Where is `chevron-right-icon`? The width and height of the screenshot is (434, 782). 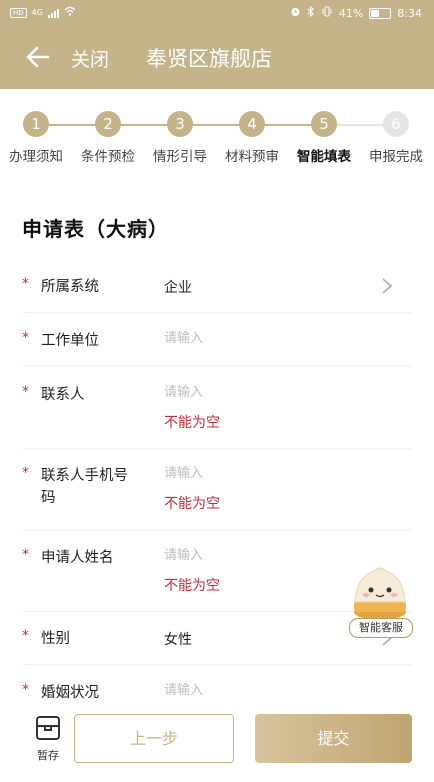
chevron-right-icon is located at coordinates (387, 286).